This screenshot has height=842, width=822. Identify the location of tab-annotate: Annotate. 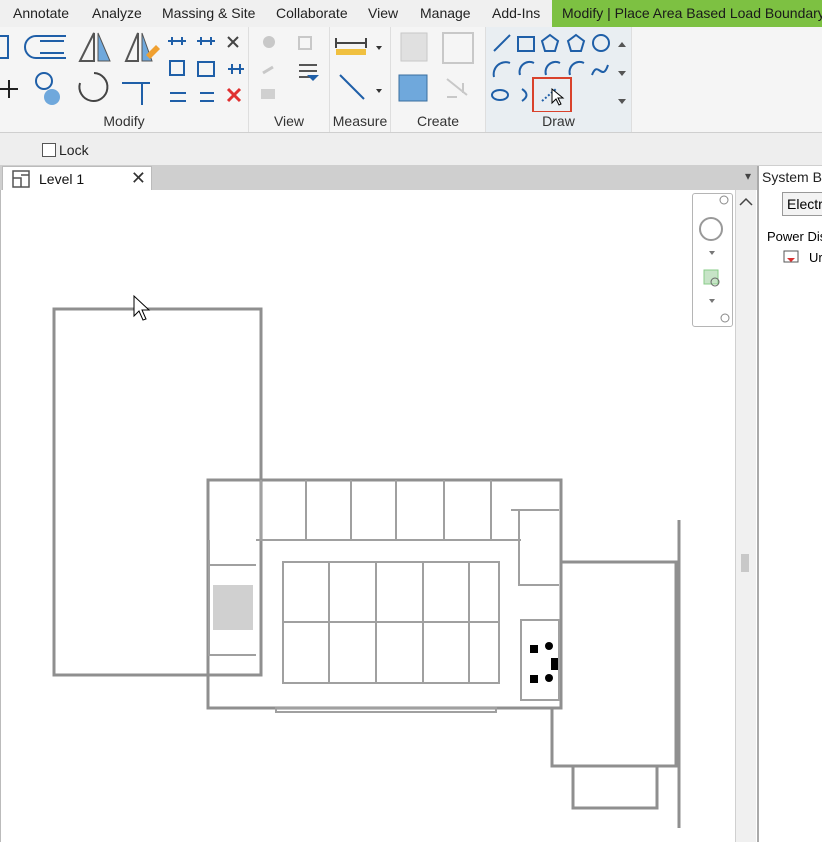
(41, 13).